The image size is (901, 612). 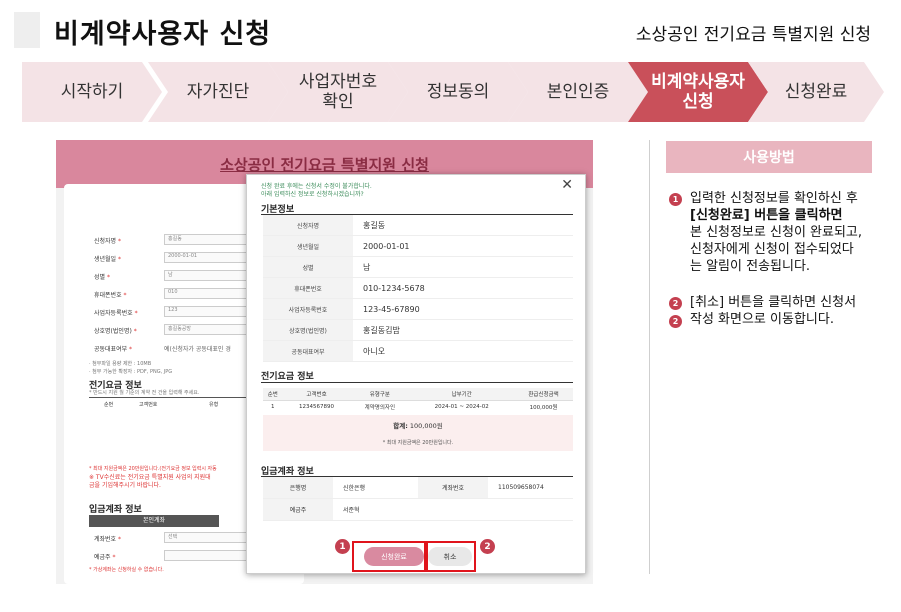 What do you see at coordinates (451, 556) in the screenshot?
I see `highlight-cancel` at bounding box center [451, 556].